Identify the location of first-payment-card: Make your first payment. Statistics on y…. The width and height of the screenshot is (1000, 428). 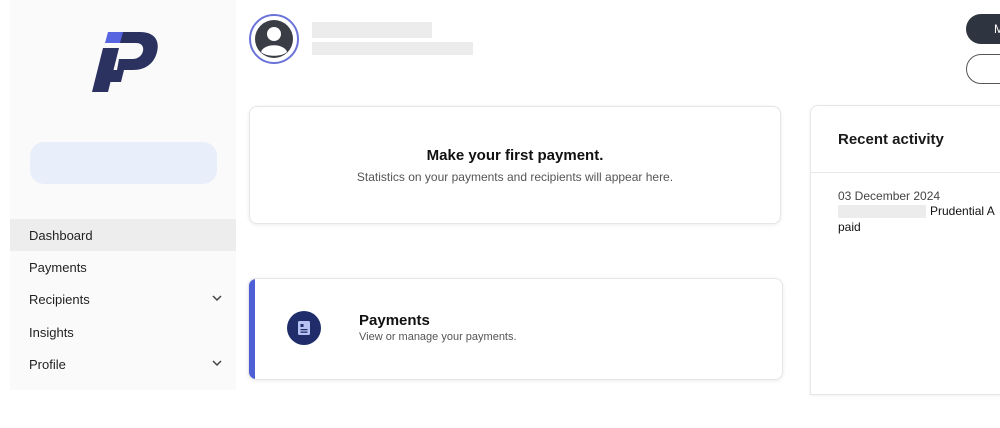
(515, 165).